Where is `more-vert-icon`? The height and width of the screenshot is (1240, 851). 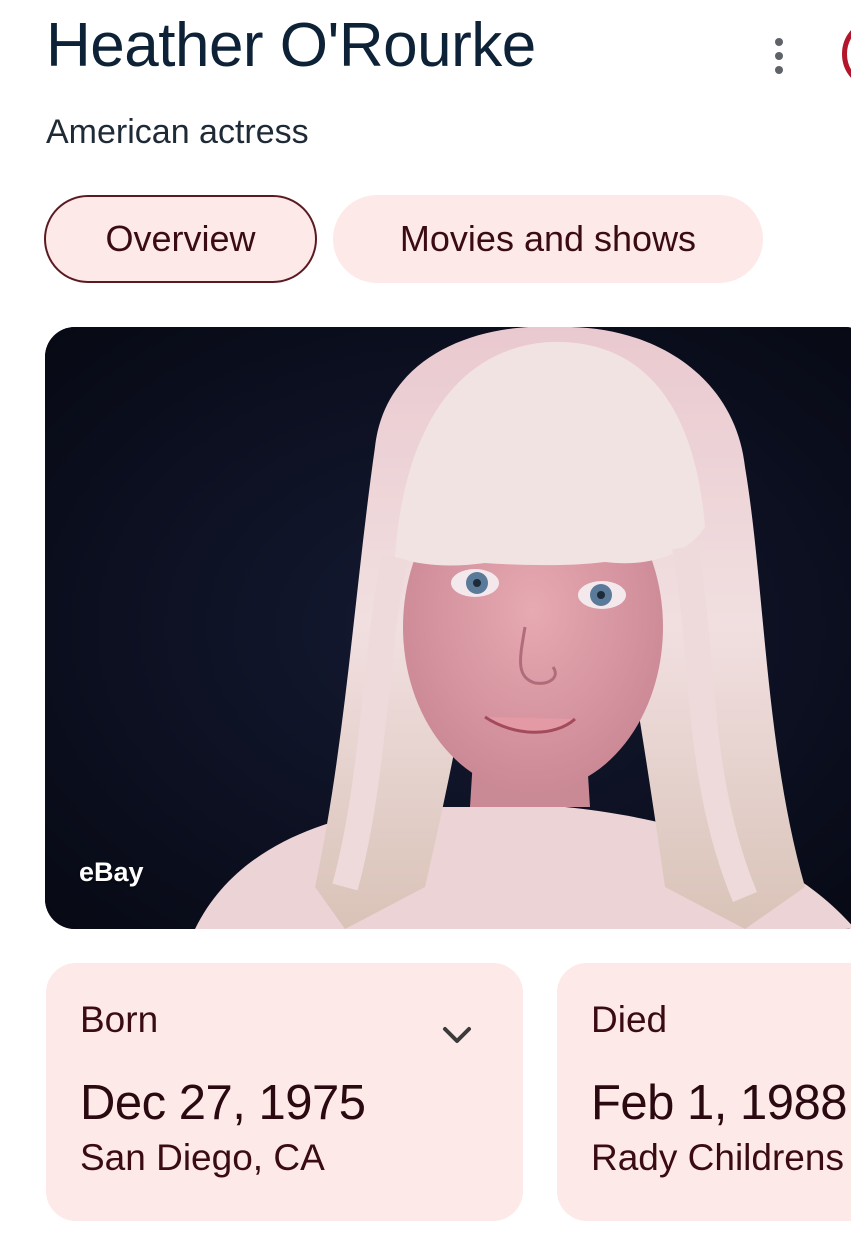 more-vert-icon is located at coordinates (779, 42).